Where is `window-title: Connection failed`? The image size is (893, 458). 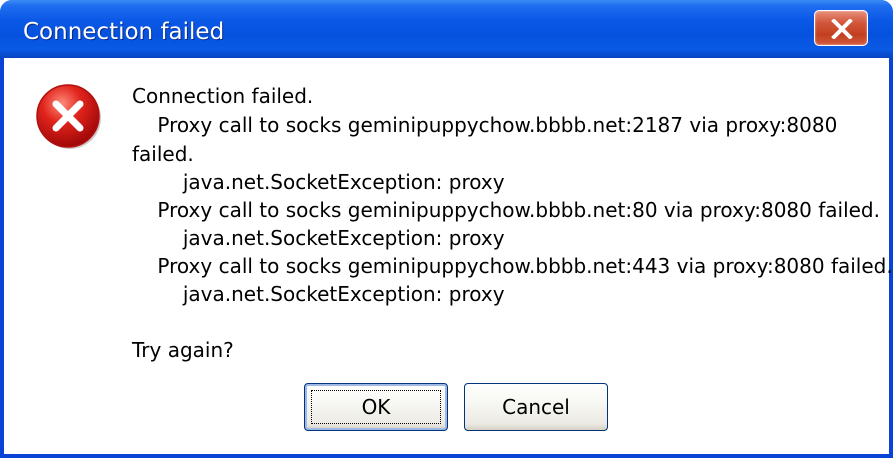 window-title: Connection failed is located at coordinates (124, 32).